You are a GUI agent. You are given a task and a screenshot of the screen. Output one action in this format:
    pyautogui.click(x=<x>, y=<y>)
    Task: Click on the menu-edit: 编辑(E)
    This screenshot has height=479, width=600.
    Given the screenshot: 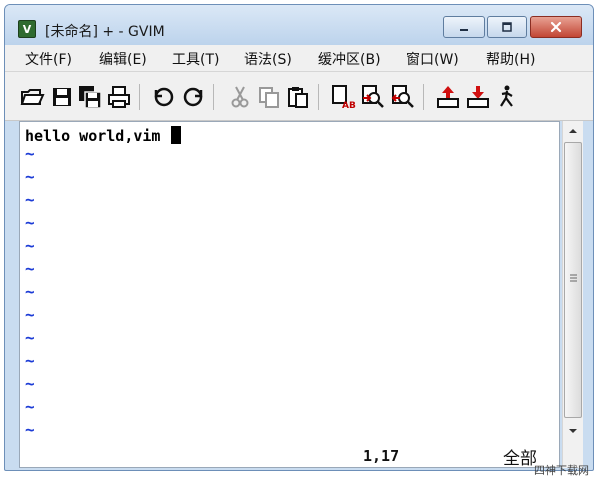 What is the action you would take?
    pyautogui.click(x=123, y=59)
    